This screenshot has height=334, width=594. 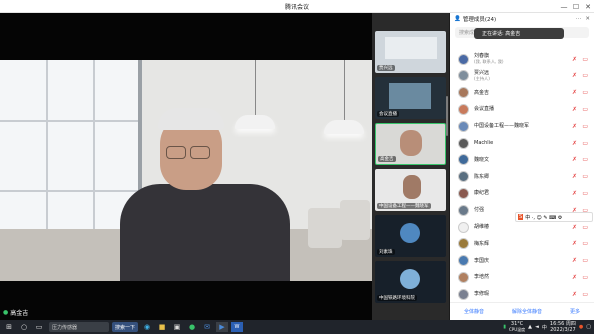 I want to click on thumbnail-label: 高金吉, so click(x=387, y=159).